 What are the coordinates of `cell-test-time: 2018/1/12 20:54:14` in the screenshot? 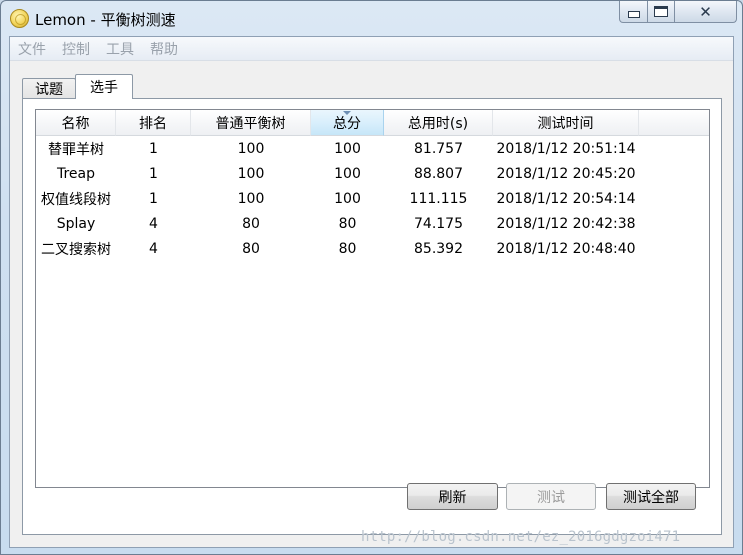 It's located at (566, 198).